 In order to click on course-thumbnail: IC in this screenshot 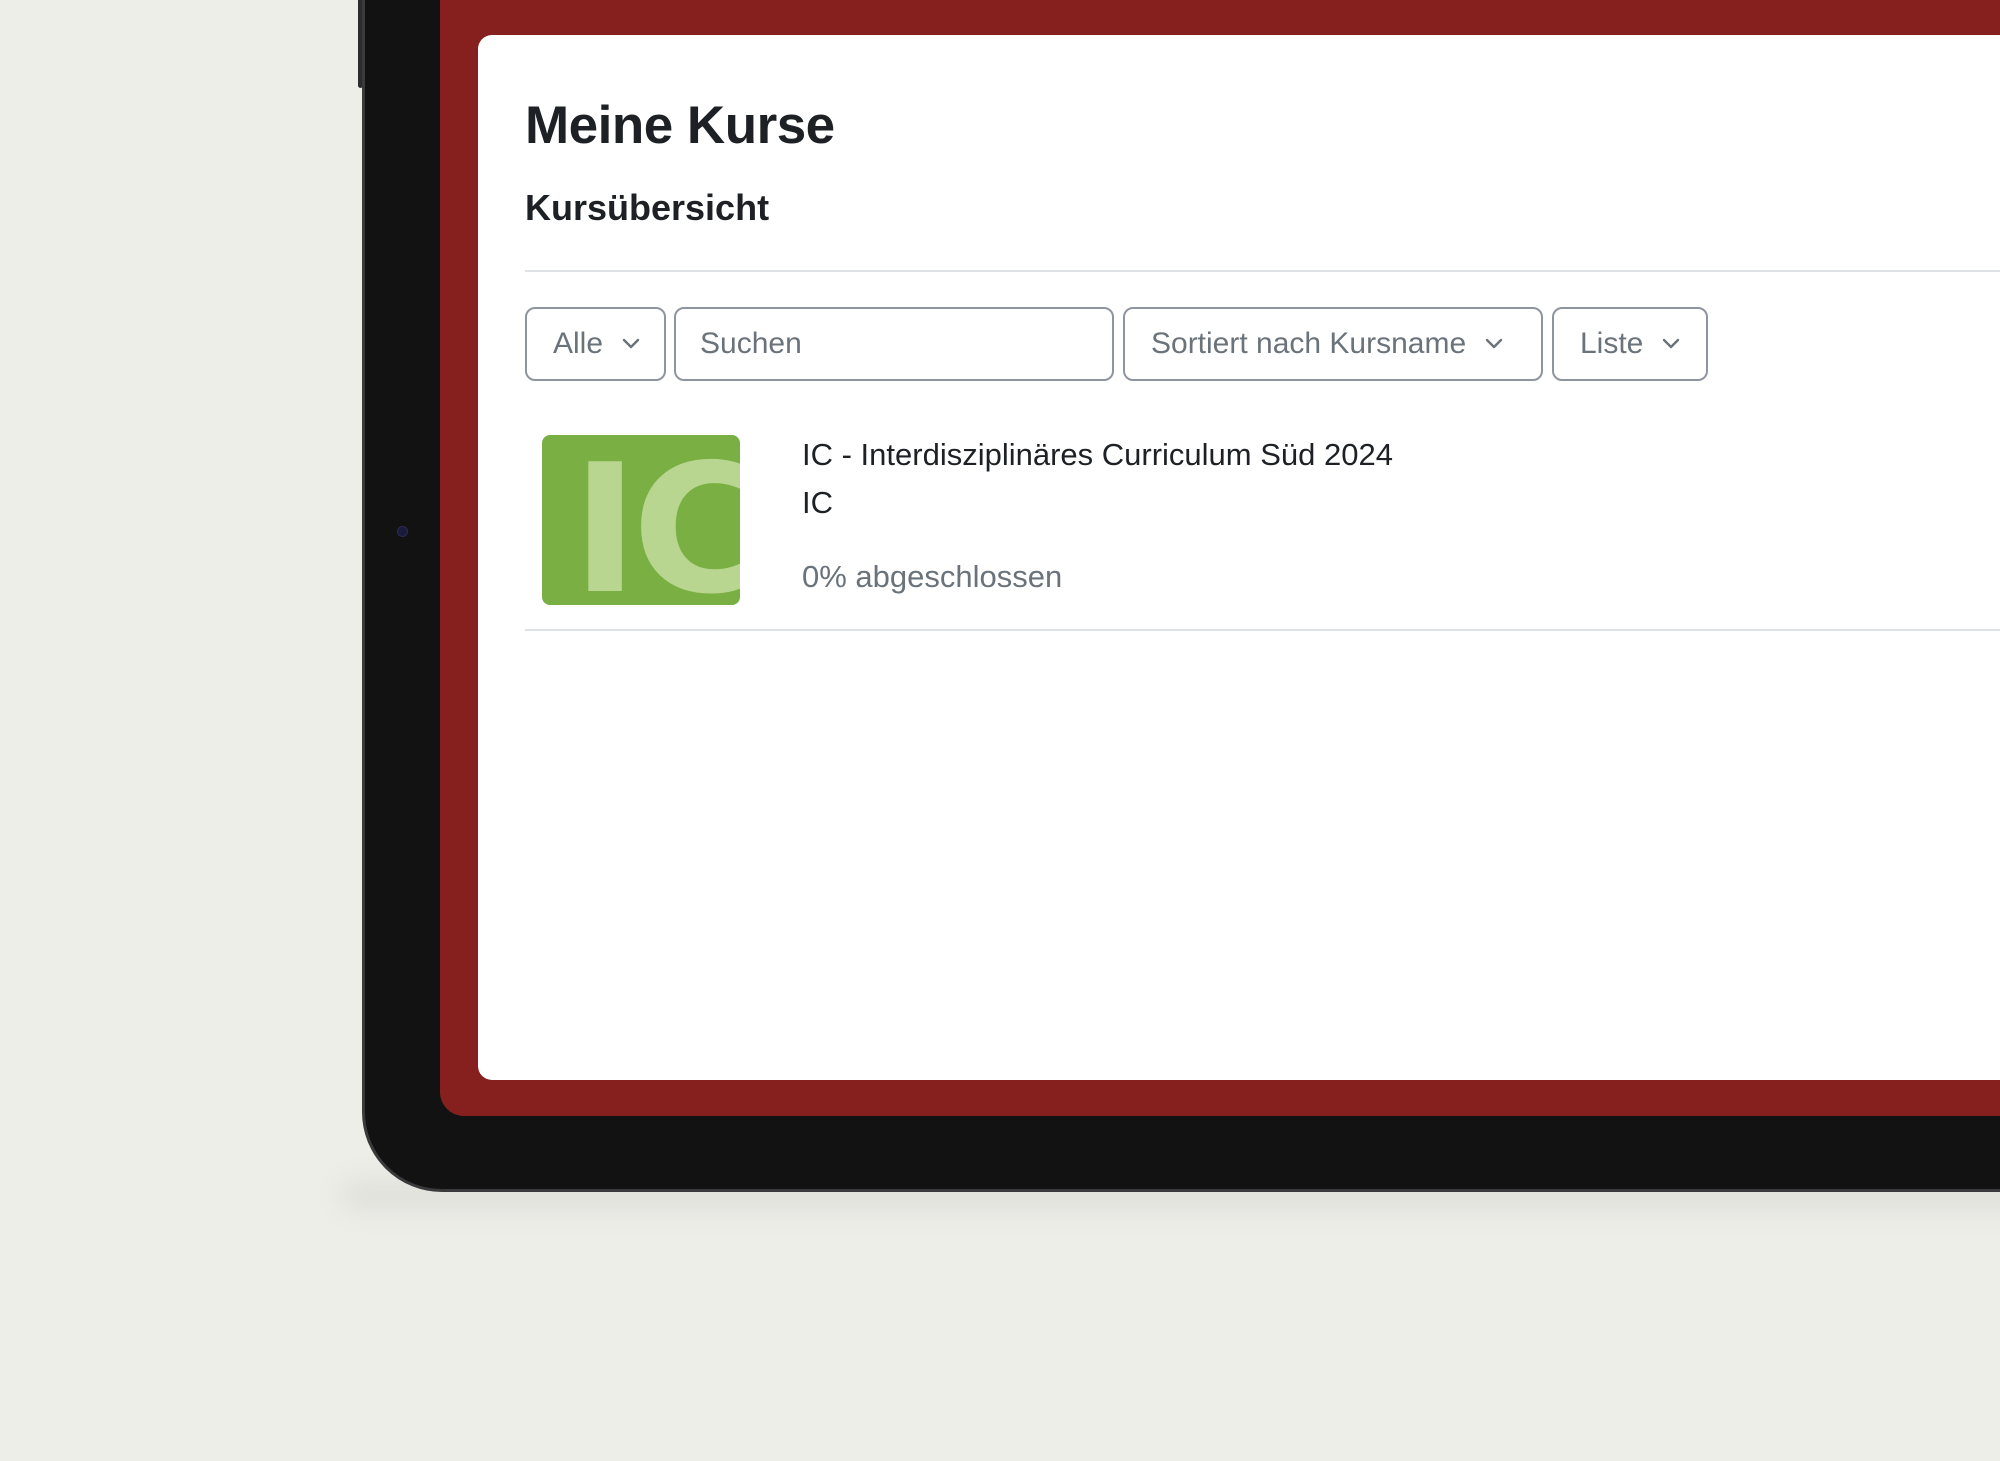, I will do `click(641, 520)`.